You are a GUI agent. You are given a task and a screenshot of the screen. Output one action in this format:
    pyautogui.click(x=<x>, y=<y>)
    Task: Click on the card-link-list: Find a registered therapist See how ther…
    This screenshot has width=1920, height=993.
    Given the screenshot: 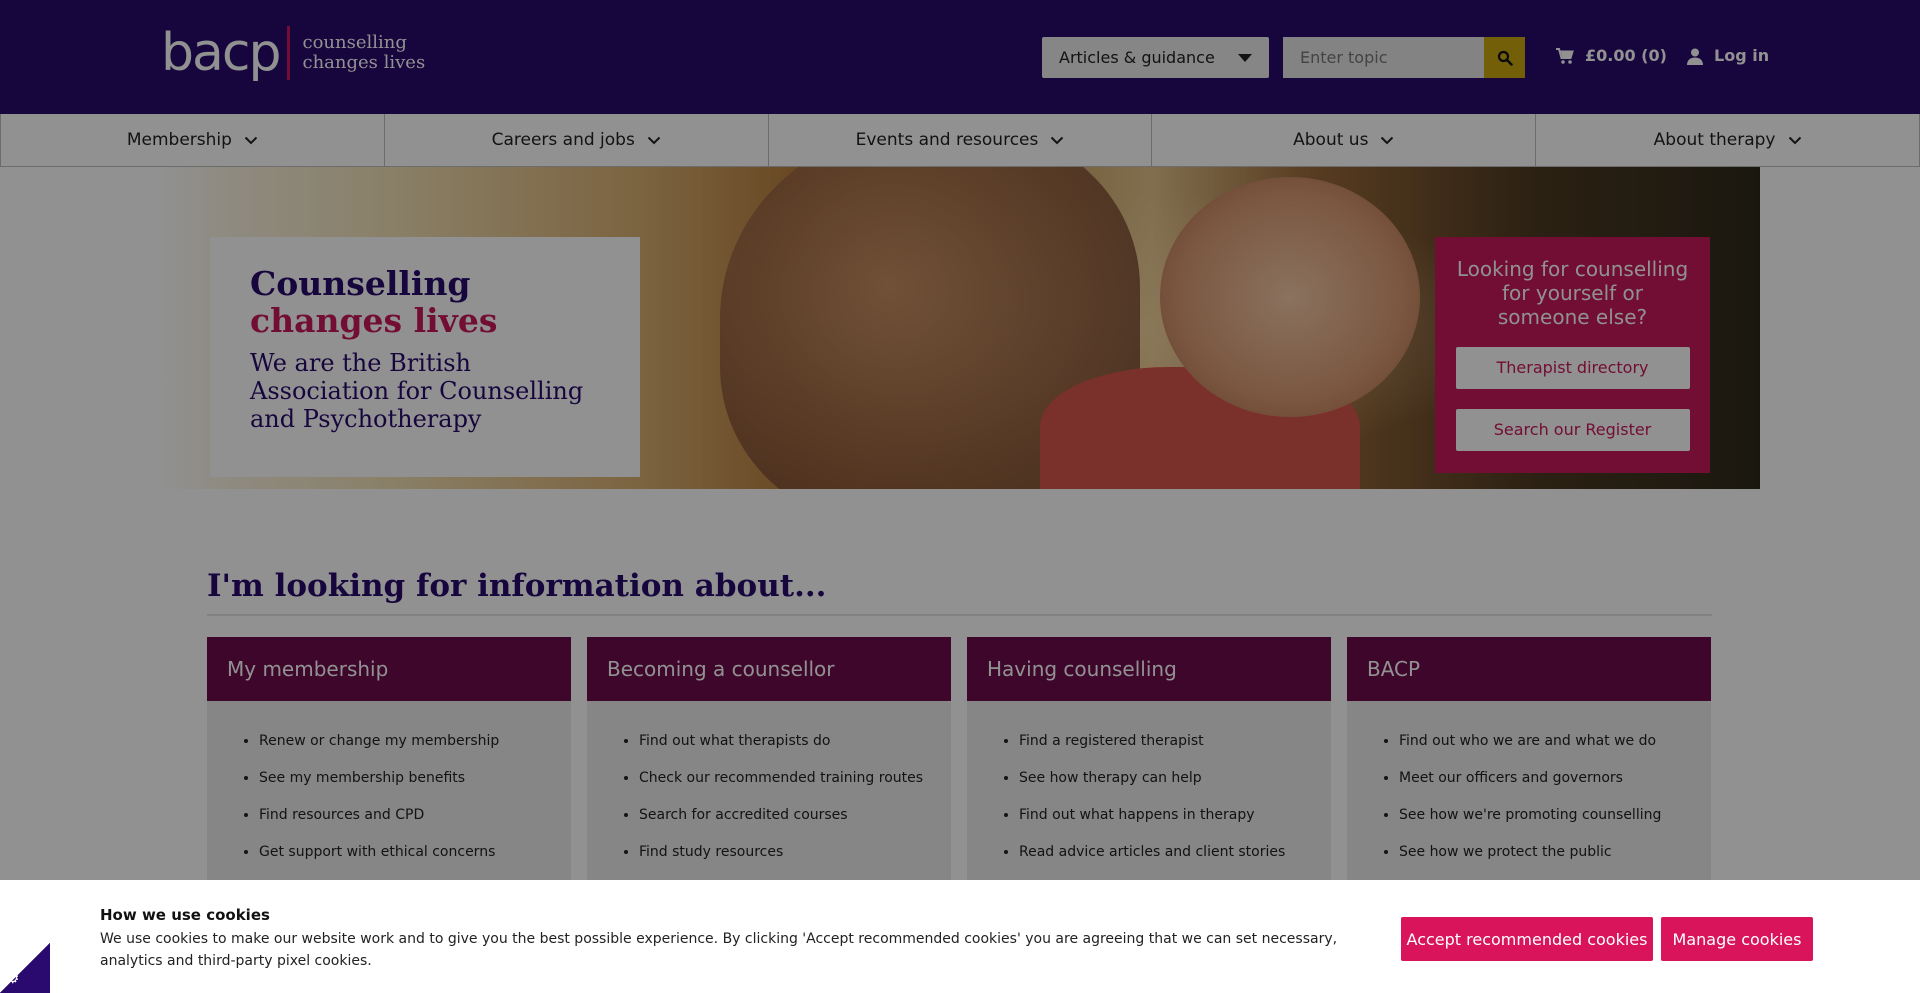 What is the action you would take?
    pyautogui.click(x=1149, y=804)
    